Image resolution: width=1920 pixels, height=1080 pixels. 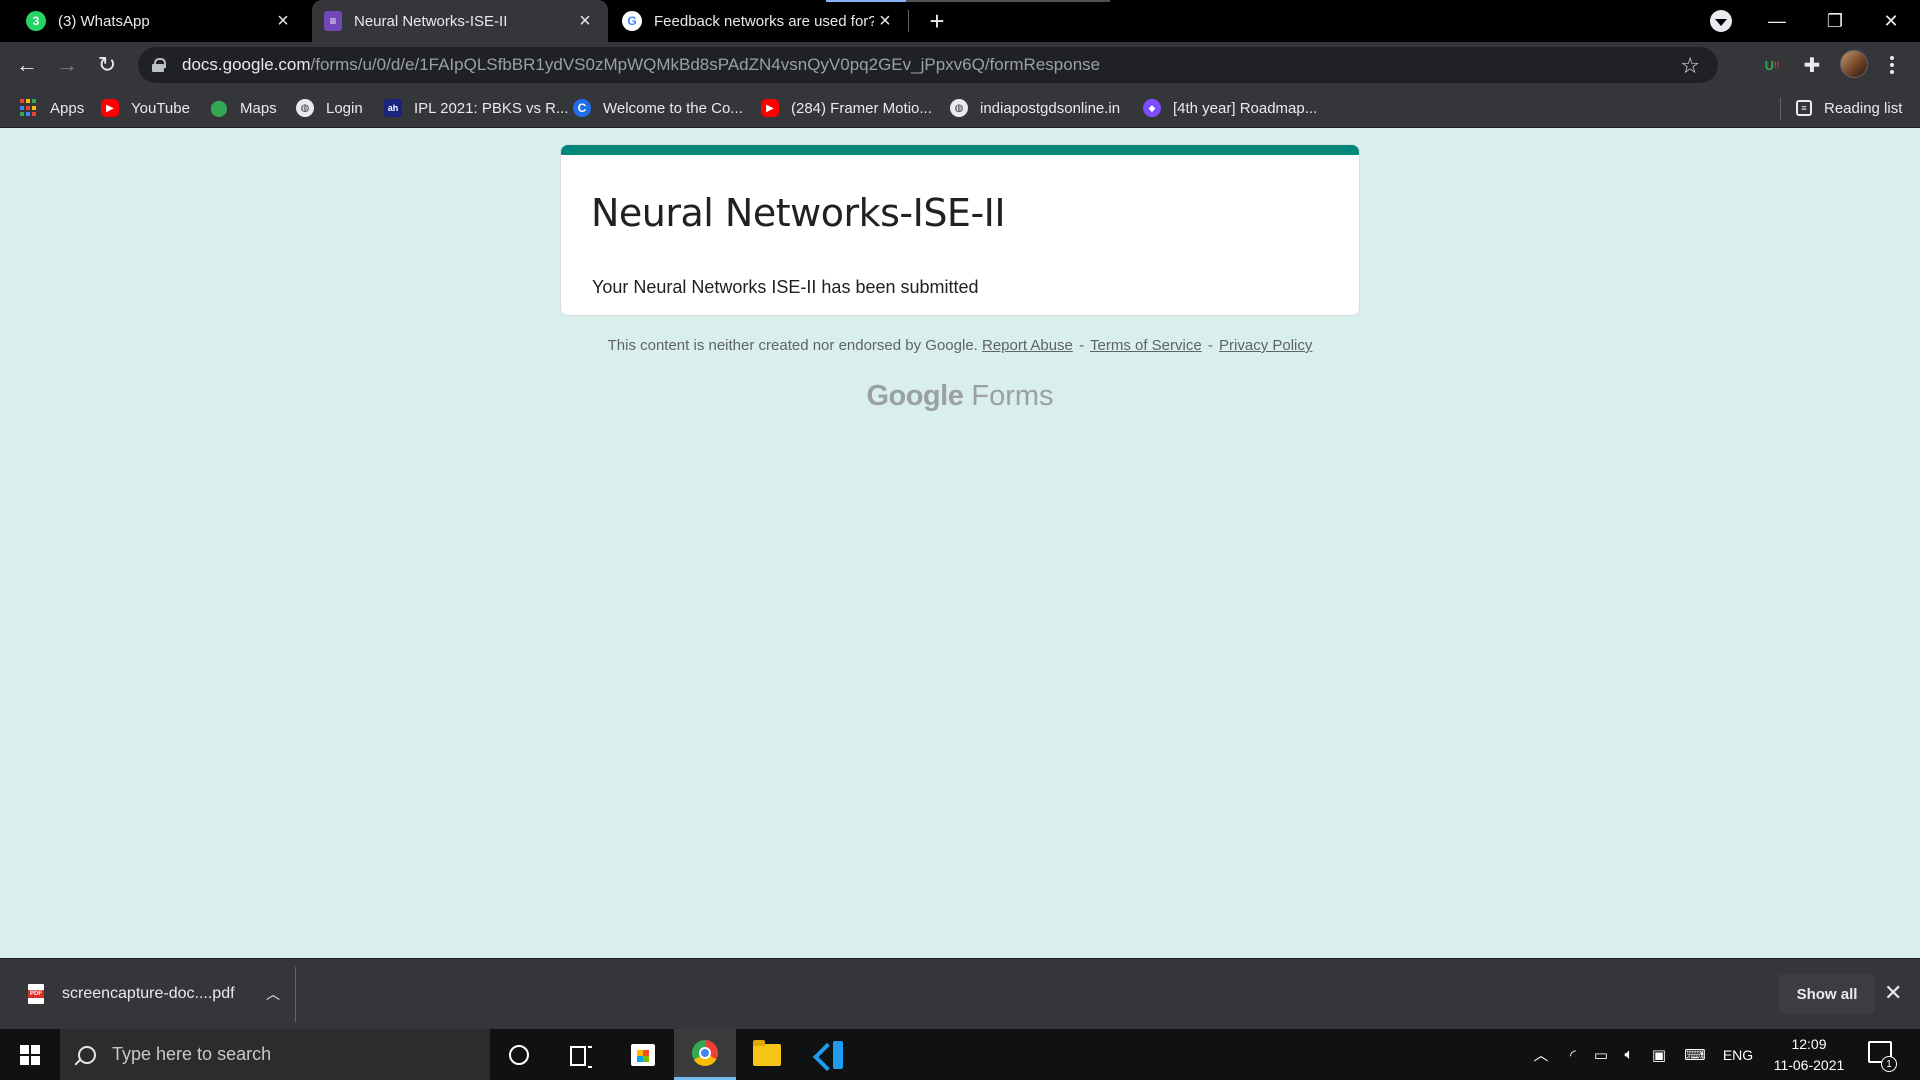 I want to click on microsoft-store-icon, so click(x=643, y=1054).